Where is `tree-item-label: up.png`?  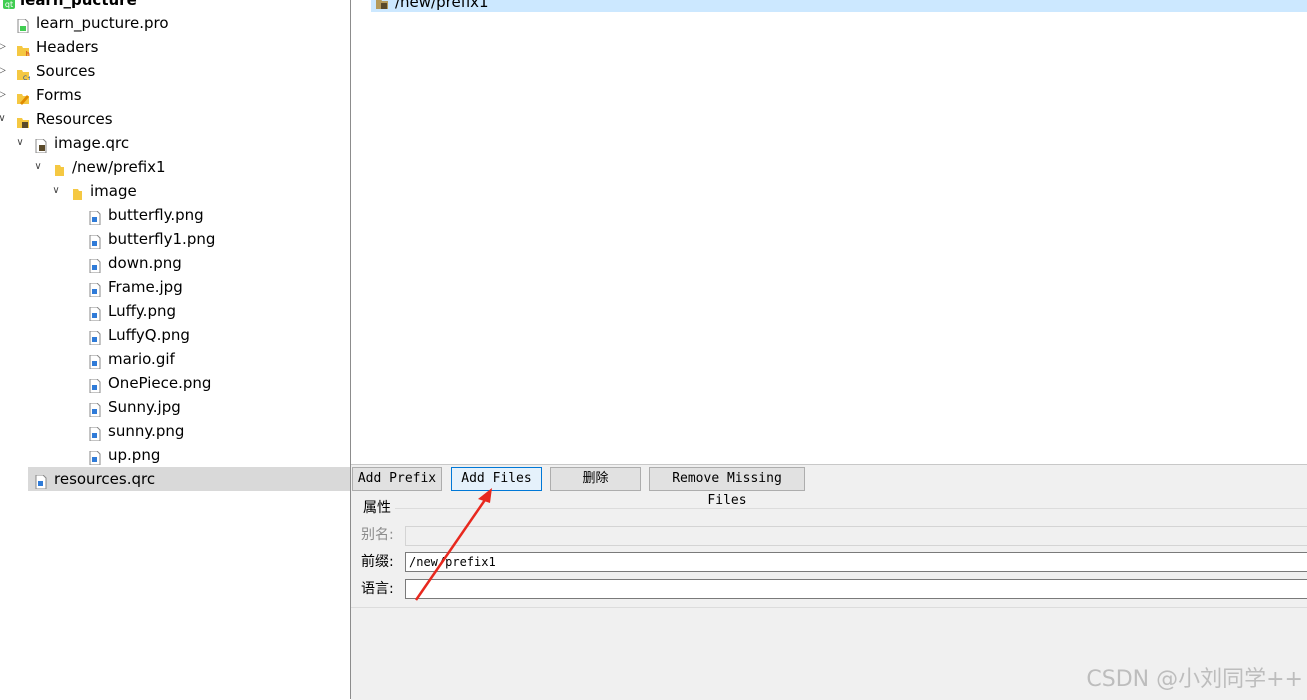 tree-item-label: up.png is located at coordinates (134, 455).